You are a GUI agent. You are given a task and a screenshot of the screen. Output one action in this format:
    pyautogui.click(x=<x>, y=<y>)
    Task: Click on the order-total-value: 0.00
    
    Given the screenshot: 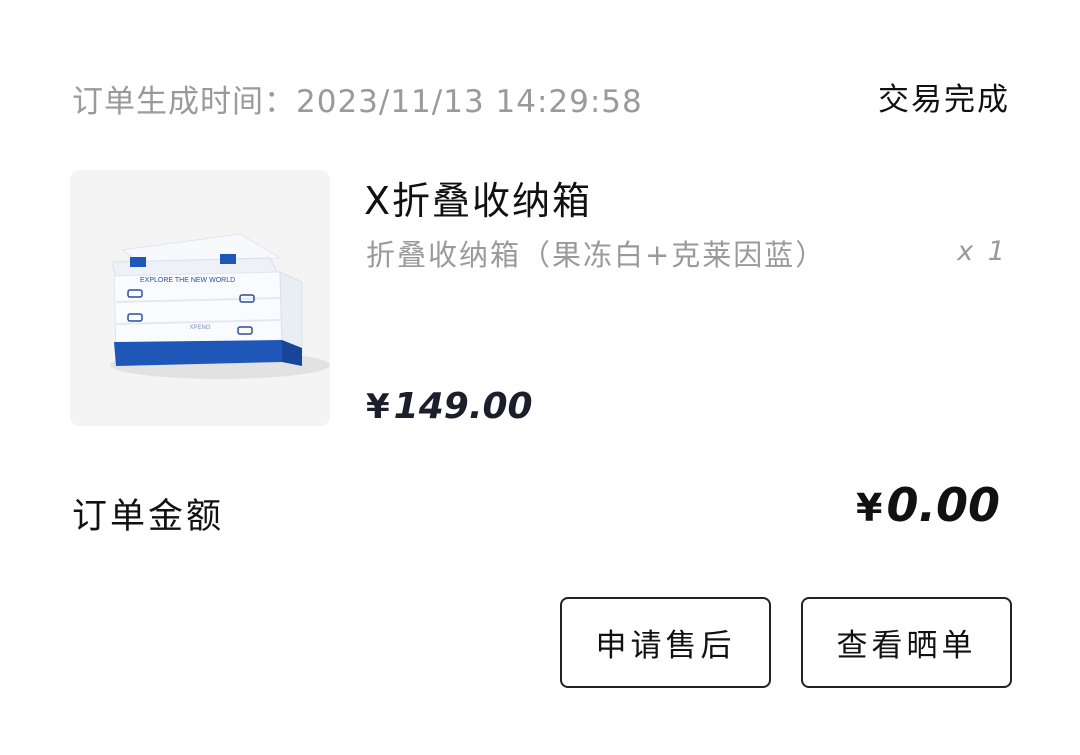 What is the action you would take?
    pyautogui.click(x=943, y=505)
    